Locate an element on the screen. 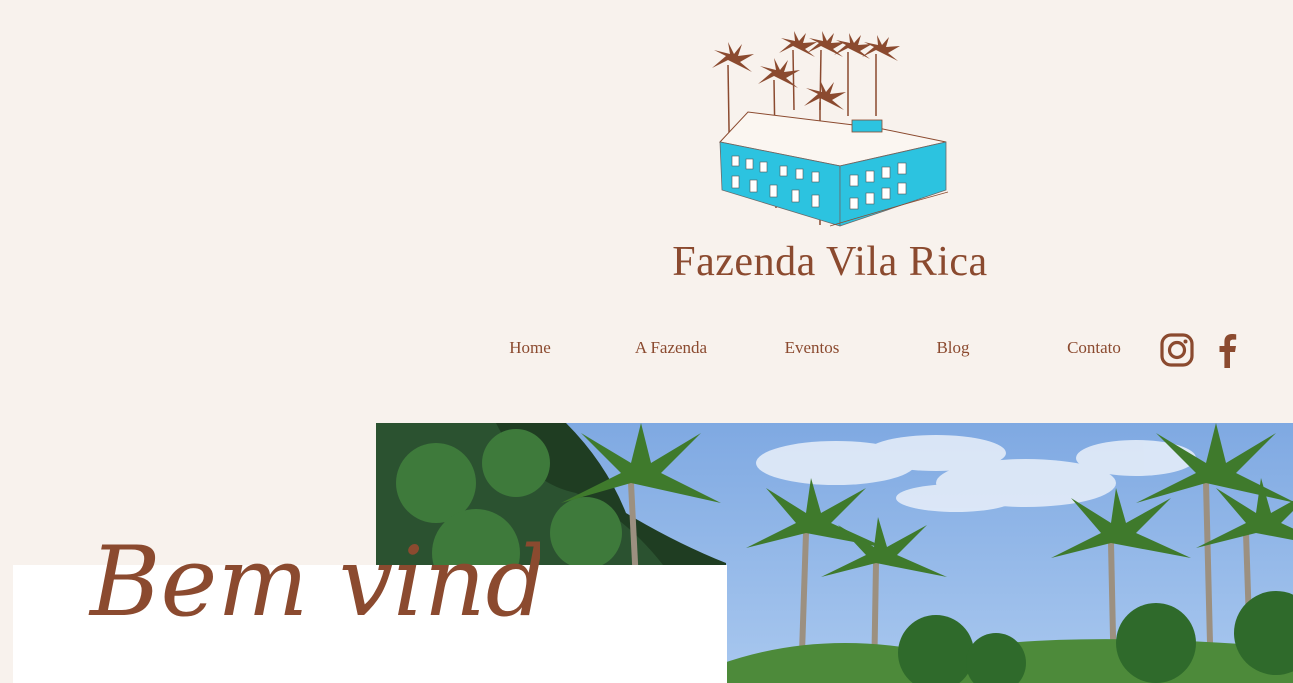 The width and height of the screenshot is (1293, 683). nav-item-a-fazenda: A Fazenda is located at coordinates (671, 348).